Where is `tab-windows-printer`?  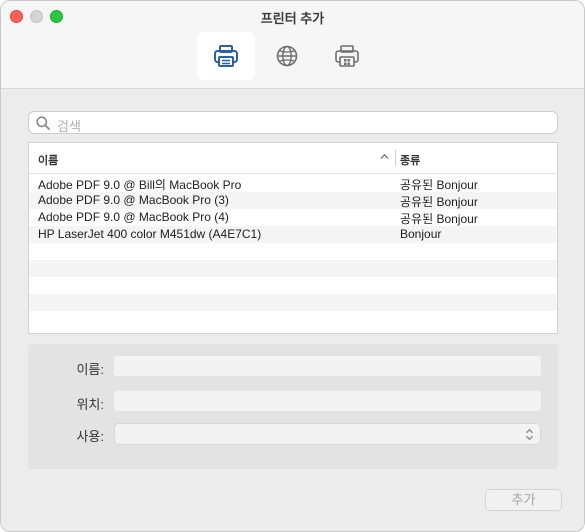 tab-windows-printer is located at coordinates (347, 56).